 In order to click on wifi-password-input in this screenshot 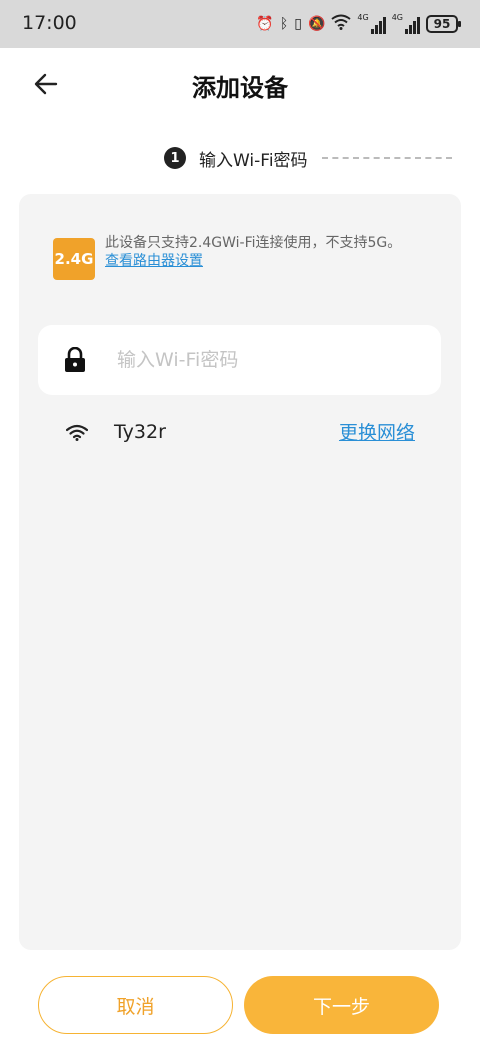, I will do `click(267, 360)`.